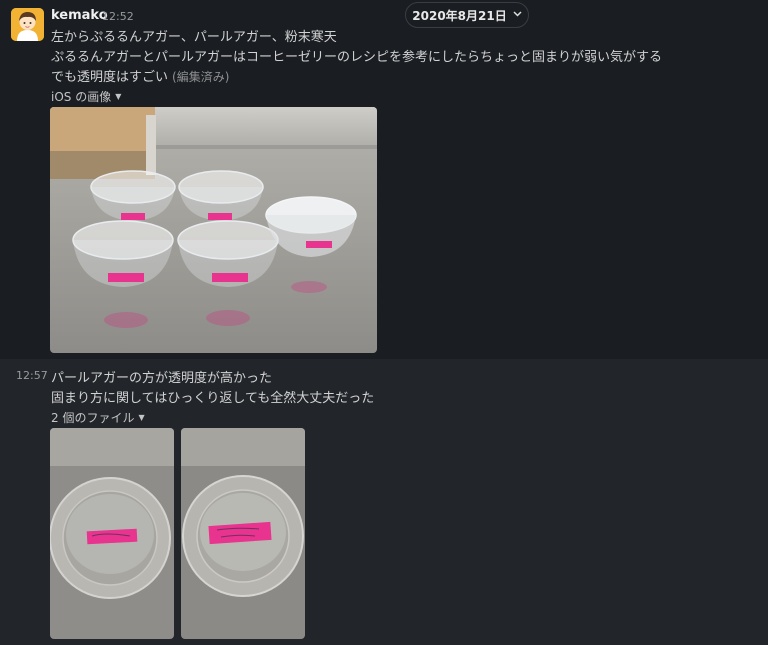 This screenshot has width=768, height=645. What do you see at coordinates (93, 418) in the screenshot?
I see `attachment-toggle-label: 2 個のファイル` at bounding box center [93, 418].